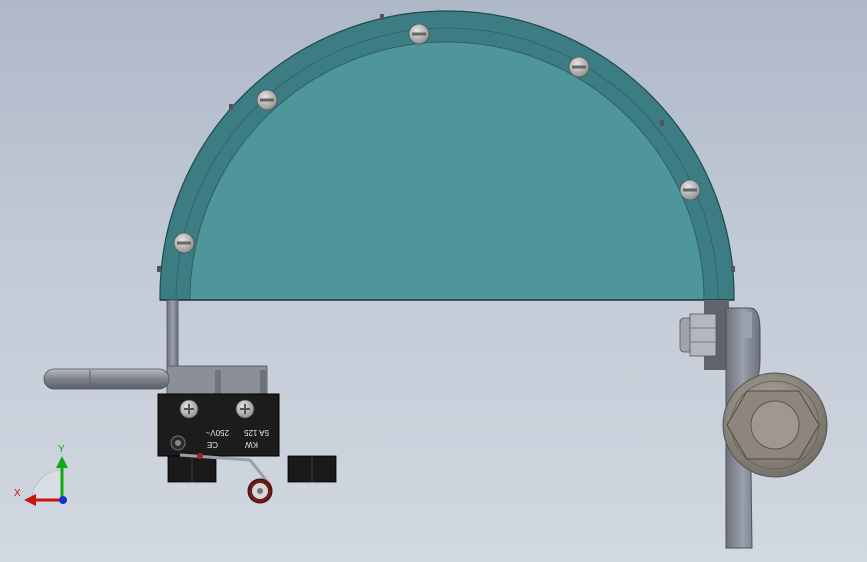  What do you see at coordinates (256, 432) in the screenshot?
I see `switch-rating-1: 5A 125` at bounding box center [256, 432].